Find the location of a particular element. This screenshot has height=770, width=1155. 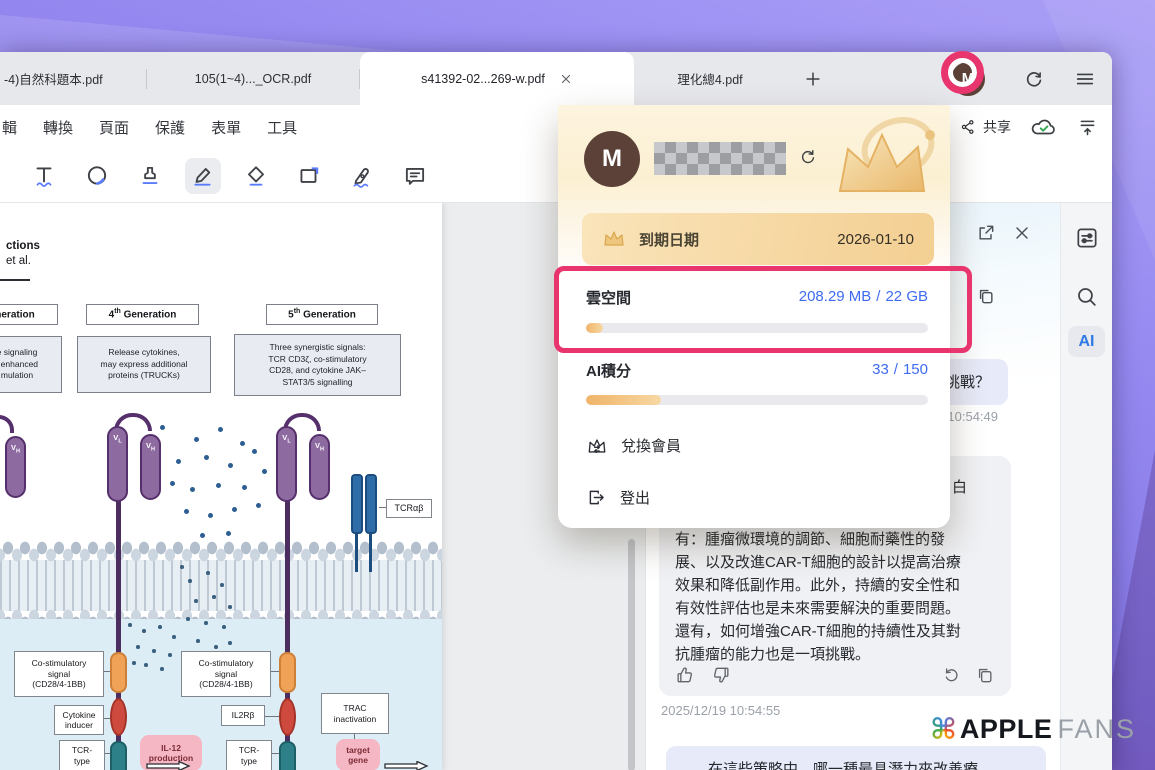

account-avatar-large: M is located at coordinates (612, 159).